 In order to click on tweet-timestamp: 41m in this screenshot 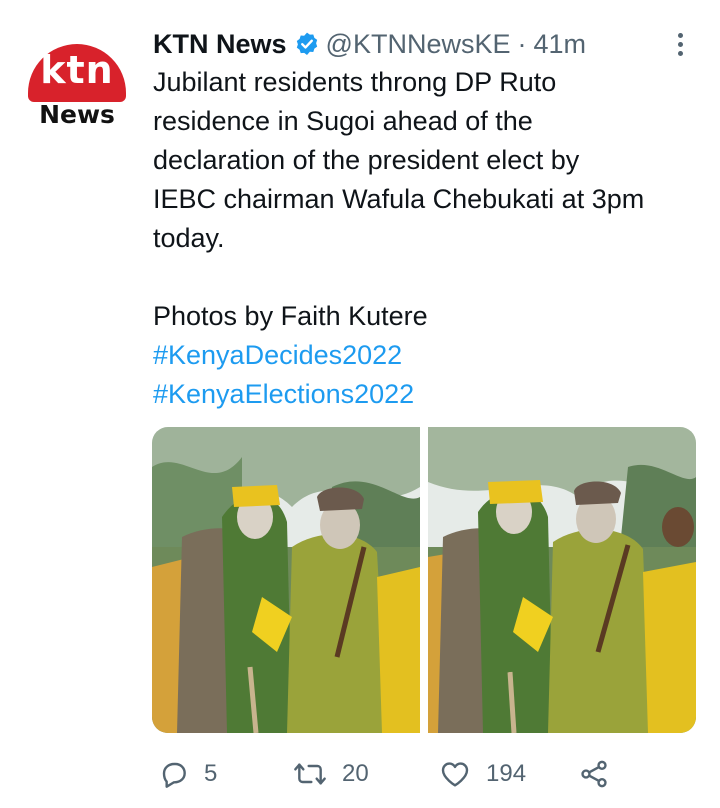, I will do `click(559, 44)`.